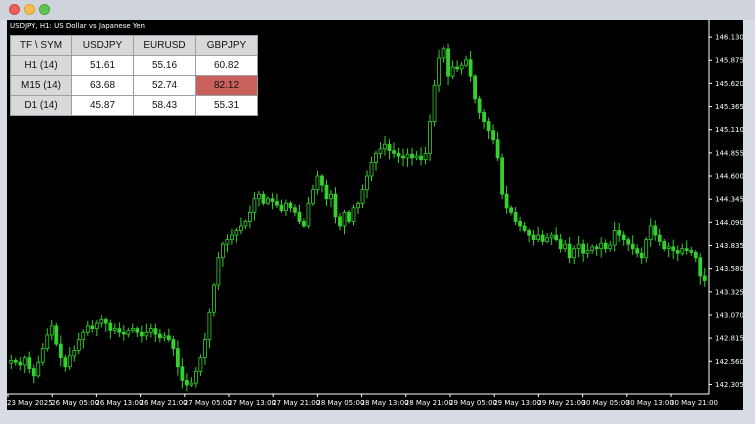 This screenshot has width=755, height=424. What do you see at coordinates (41, 85) in the screenshot?
I see `table-row-label: M15 (14)` at bounding box center [41, 85].